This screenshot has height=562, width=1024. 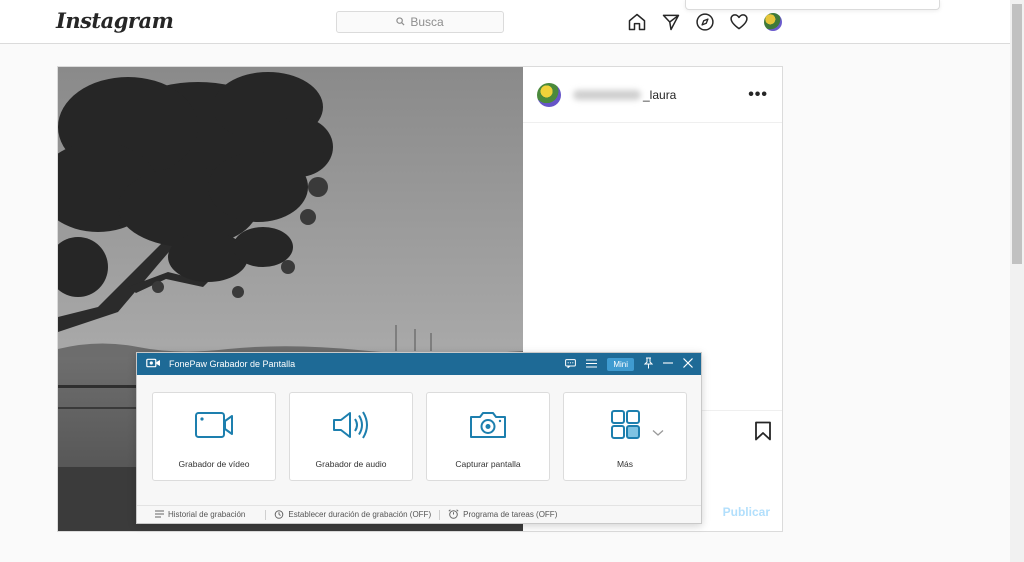 What do you see at coordinates (427, 22) in the screenshot?
I see `search-placeholder: Busca` at bounding box center [427, 22].